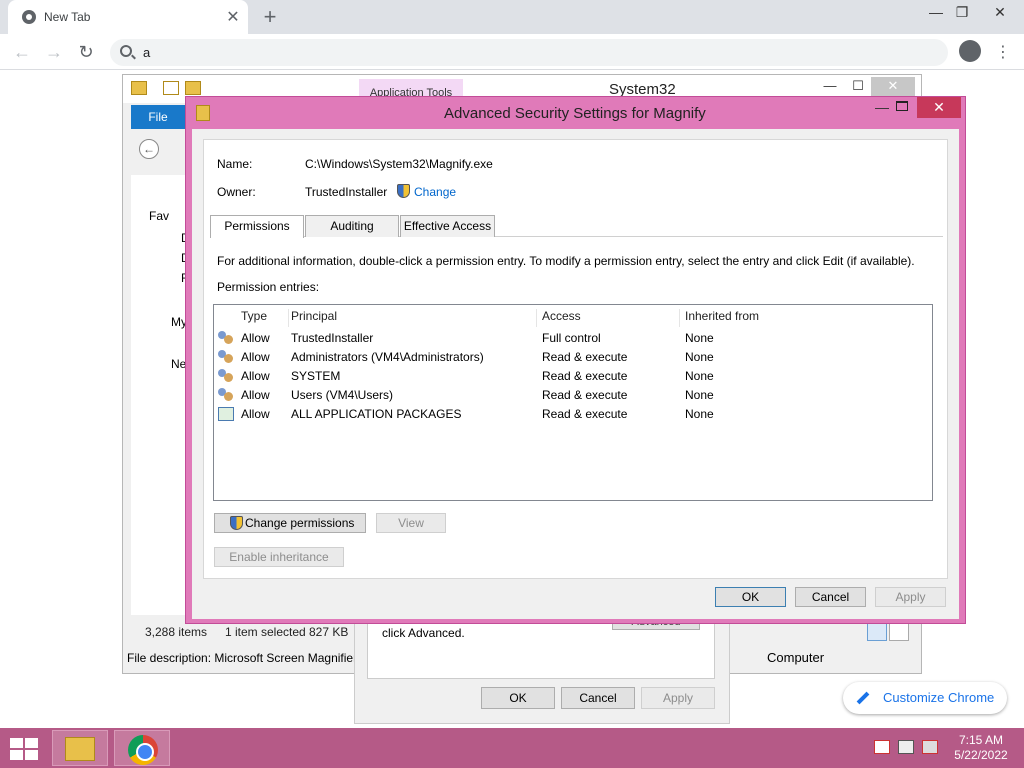 The image size is (1024, 768). What do you see at coordinates (316, 376) in the screenshot?
I see `cell-principal: SYSTEM` at bounding box center [316, 376].